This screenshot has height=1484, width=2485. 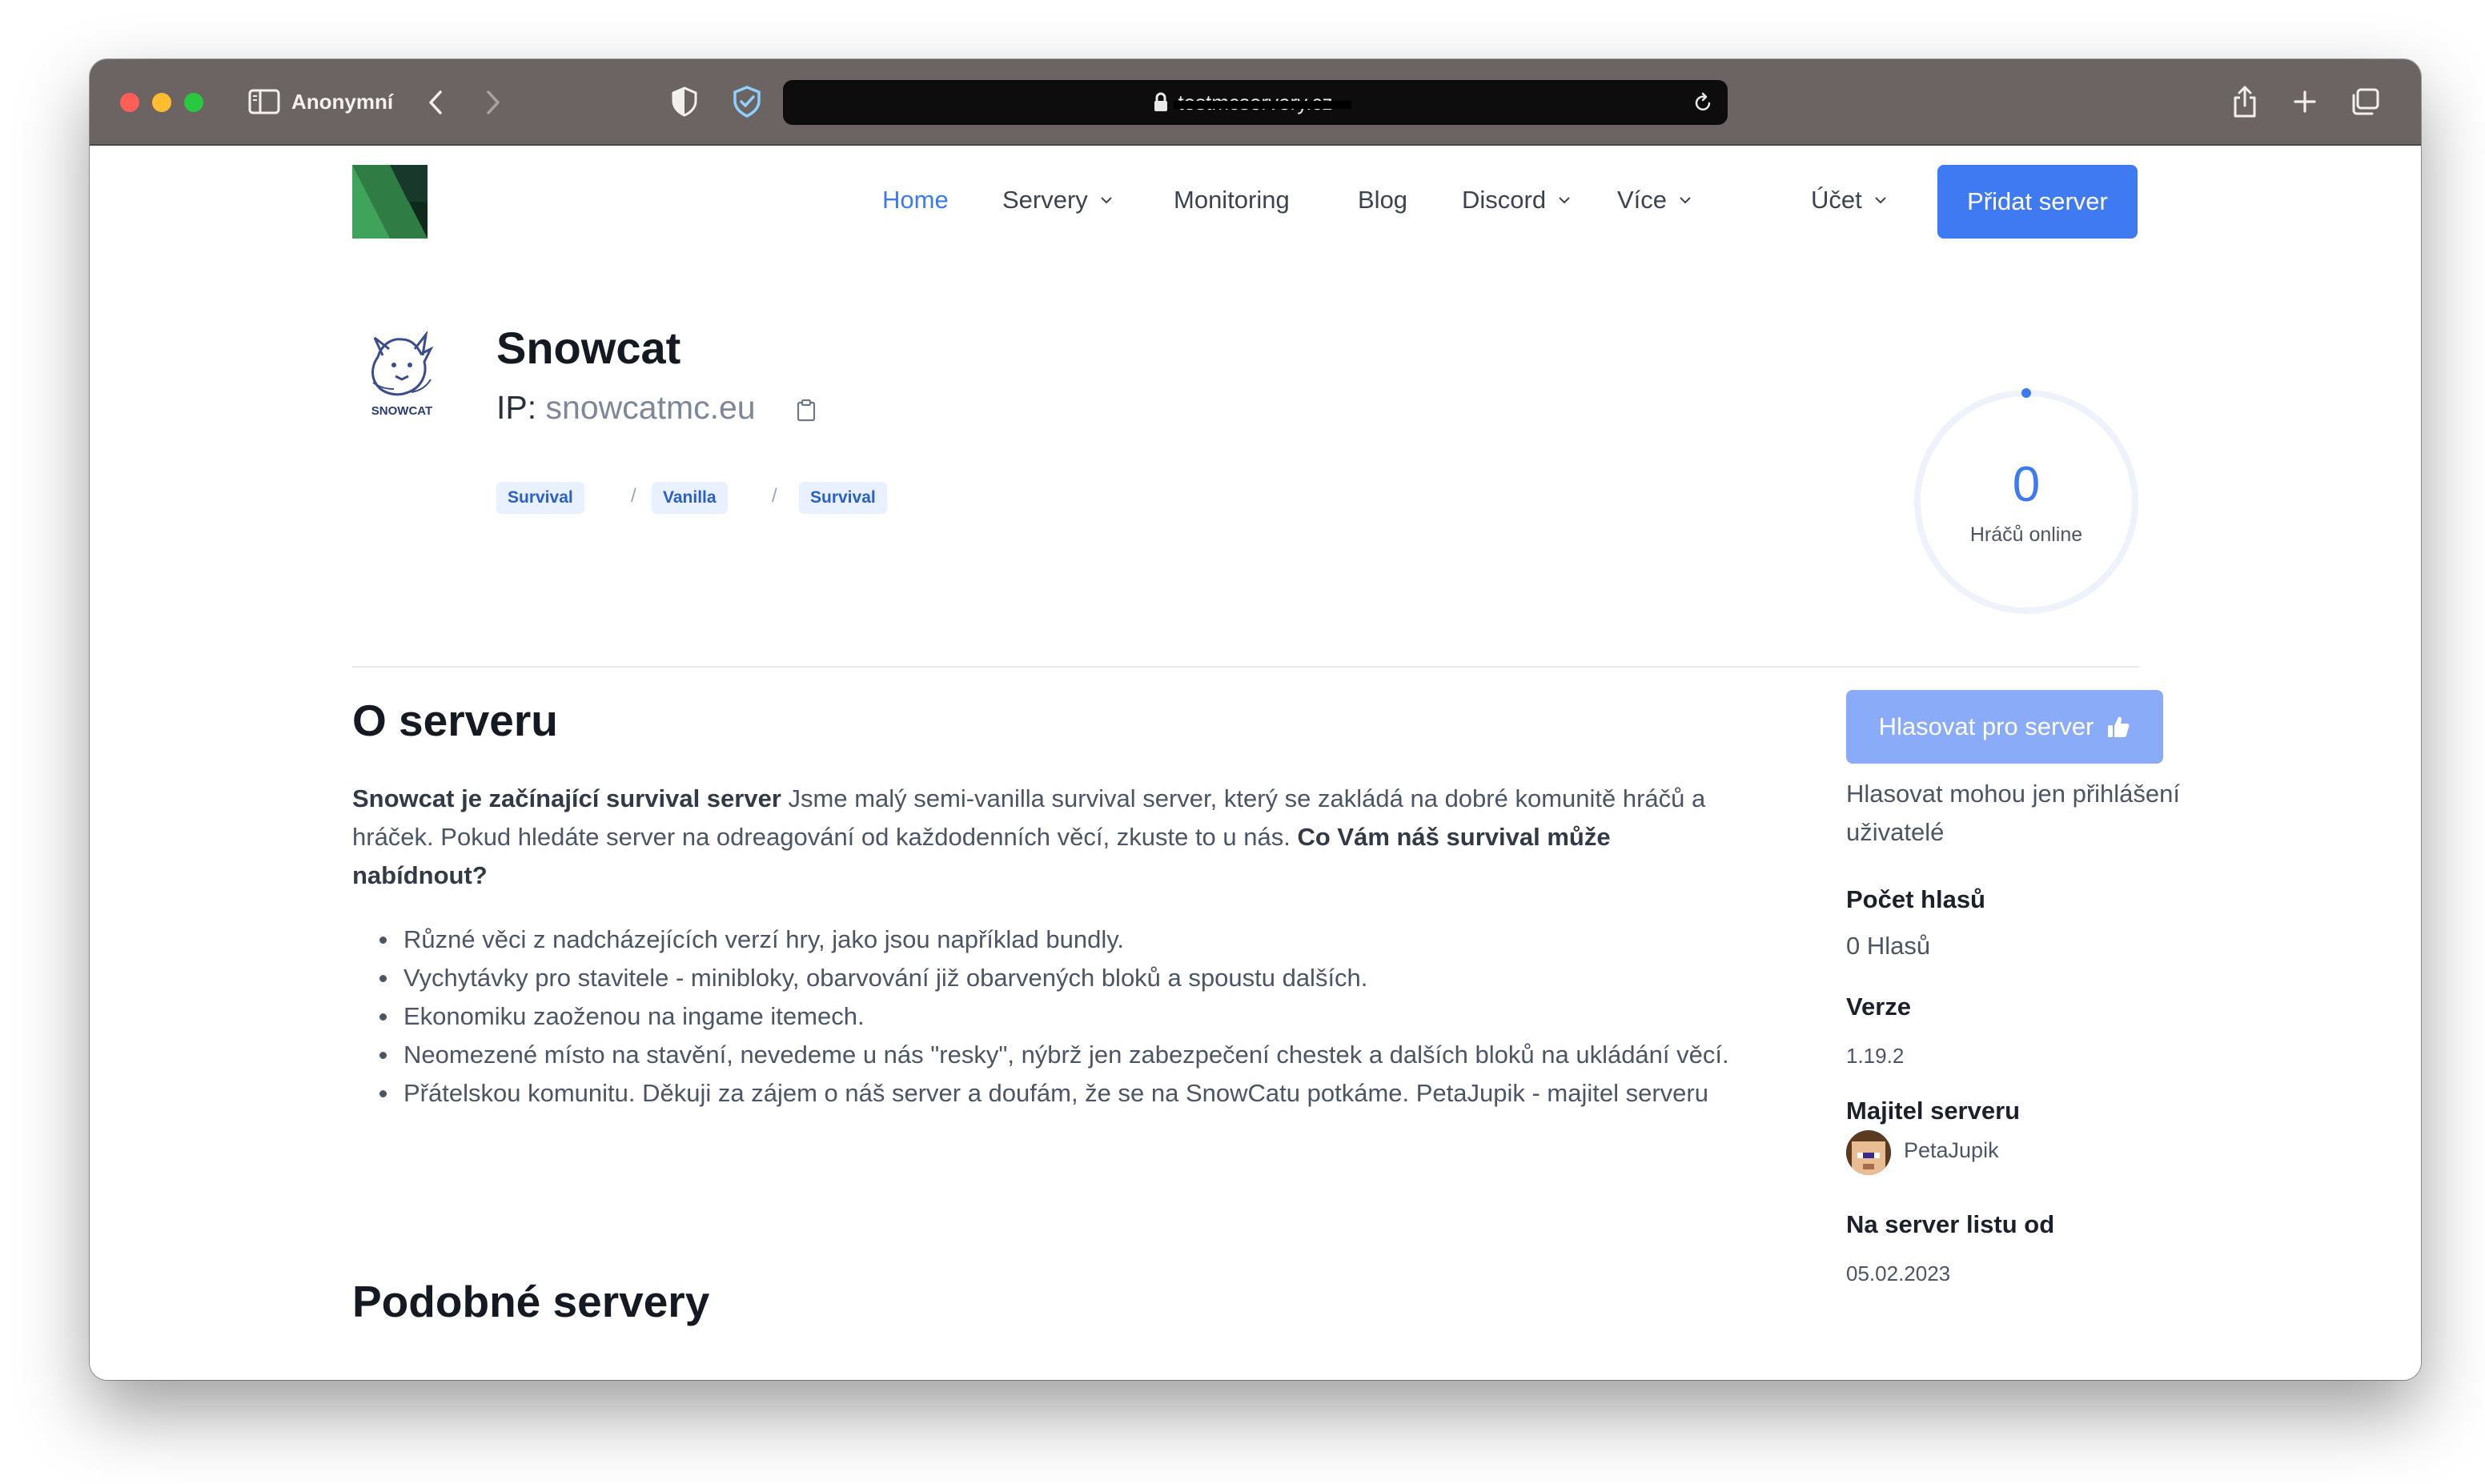 What do you see at coordinates (1702, 104) in the screenshot?
I see `reload-icon` at bounding box center [1702, 104].